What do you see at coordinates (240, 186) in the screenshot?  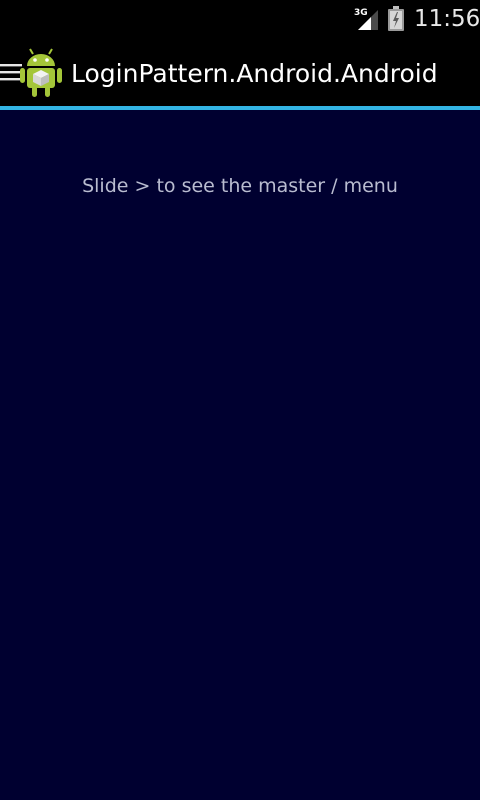 I see `slide-hint-text: Slide > to see the master / menu` at bounding box center [240, 186].